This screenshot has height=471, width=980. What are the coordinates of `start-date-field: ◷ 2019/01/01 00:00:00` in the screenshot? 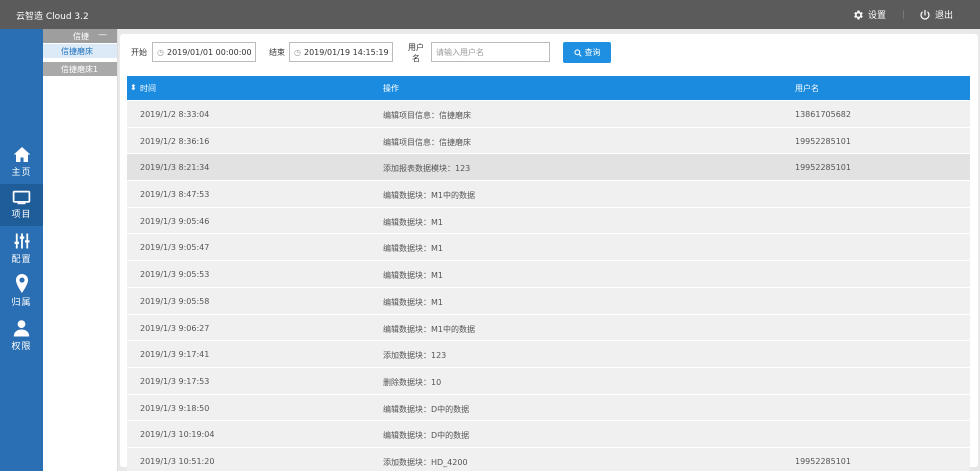 It's located at (204, 52).